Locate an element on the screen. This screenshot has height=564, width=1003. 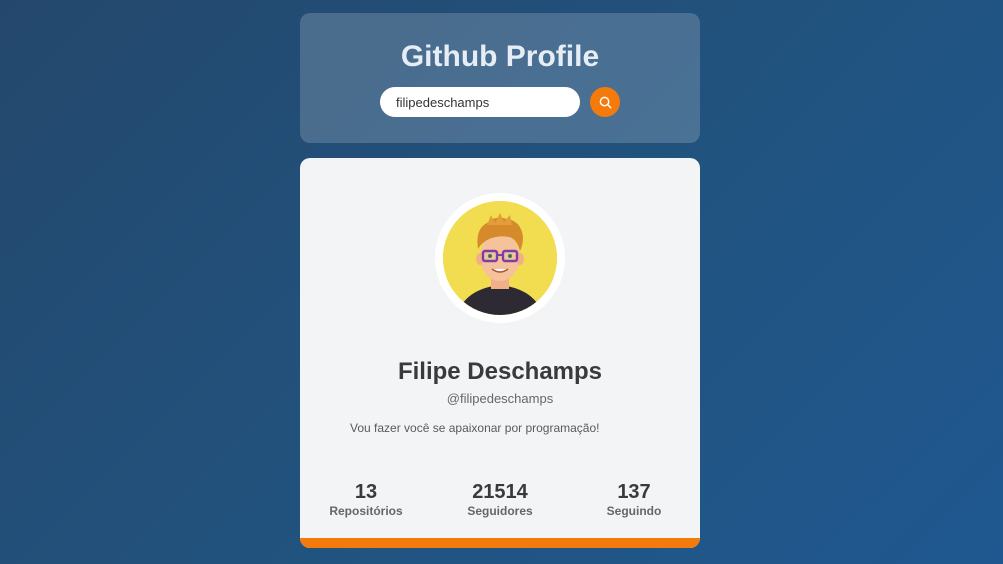
accent-bar is located at coordinates (500, 543).